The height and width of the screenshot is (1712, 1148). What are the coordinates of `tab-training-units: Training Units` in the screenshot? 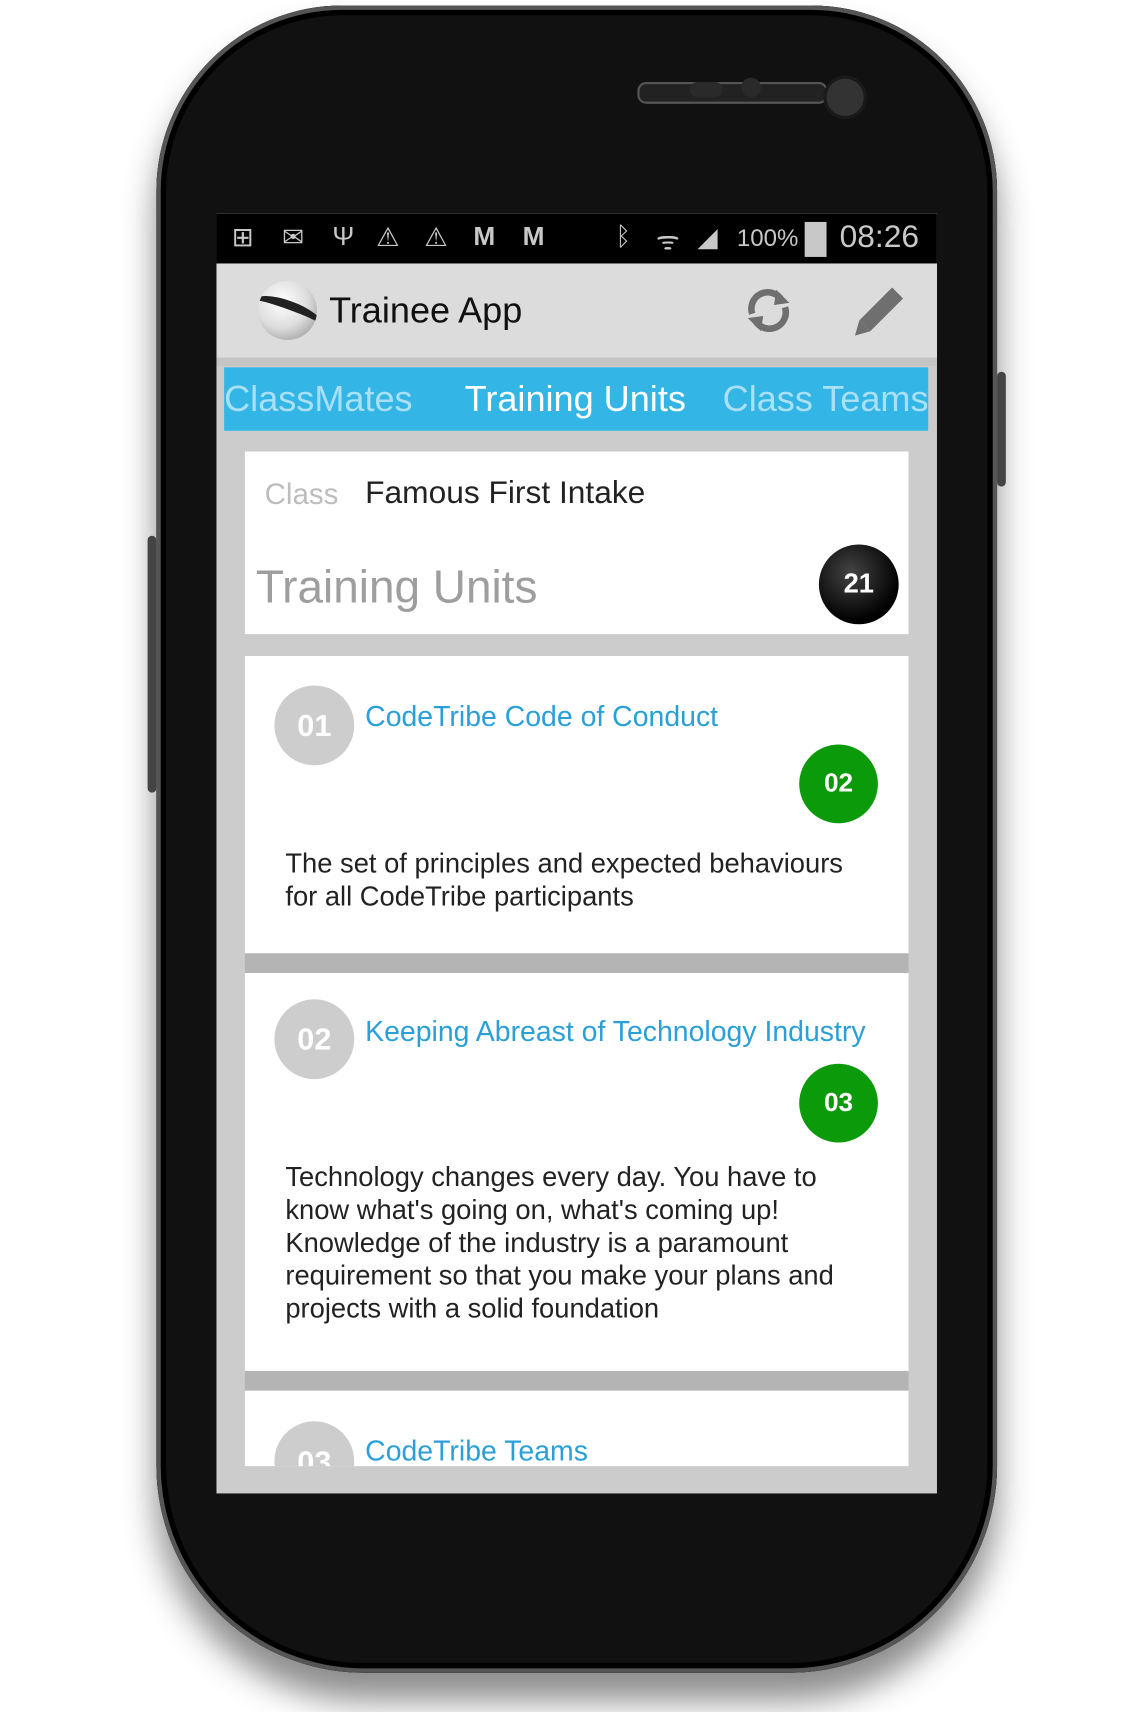 It's located at (575, 399).